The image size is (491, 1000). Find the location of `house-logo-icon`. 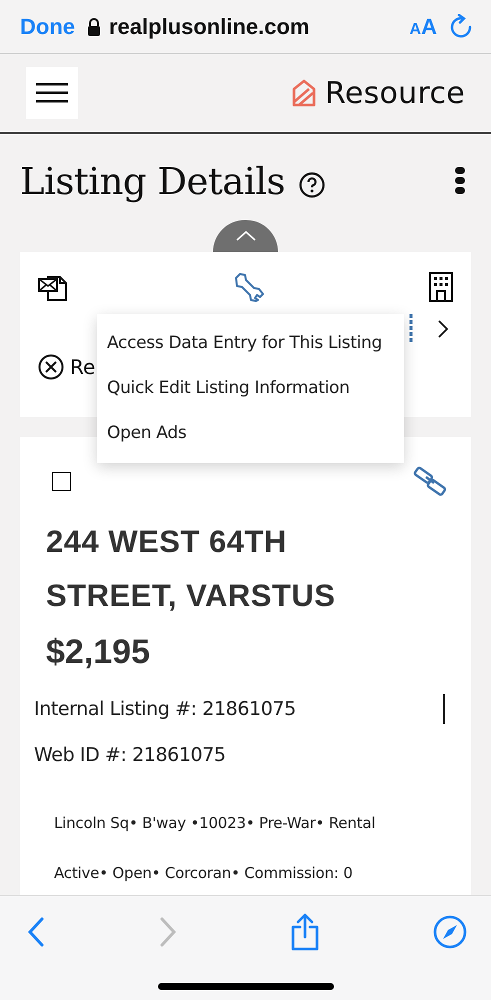

house-logo-icon is located at coordinates (304, 93).